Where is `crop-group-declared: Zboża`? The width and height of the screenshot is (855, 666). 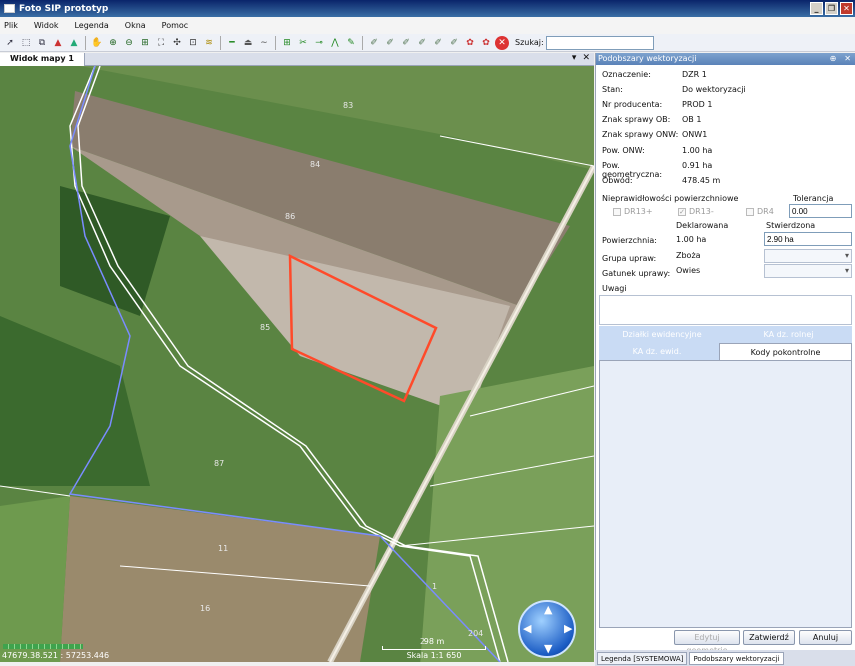
crop-group-declared: Zboża is located at coordinates (688, 255).